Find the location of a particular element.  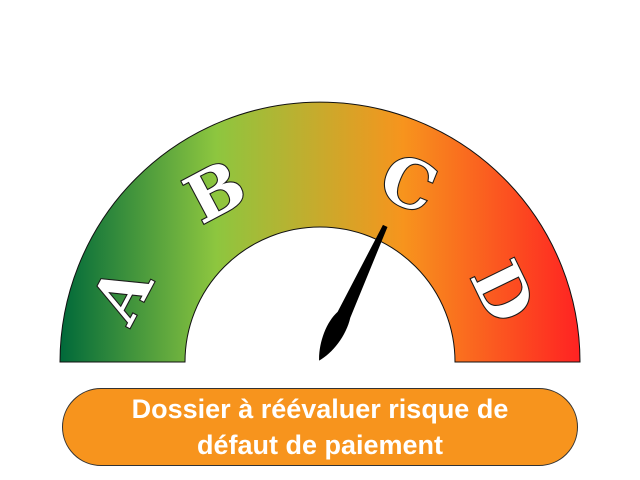

banner-line-2: défaut de paiement is located at coordinates (320, 445).